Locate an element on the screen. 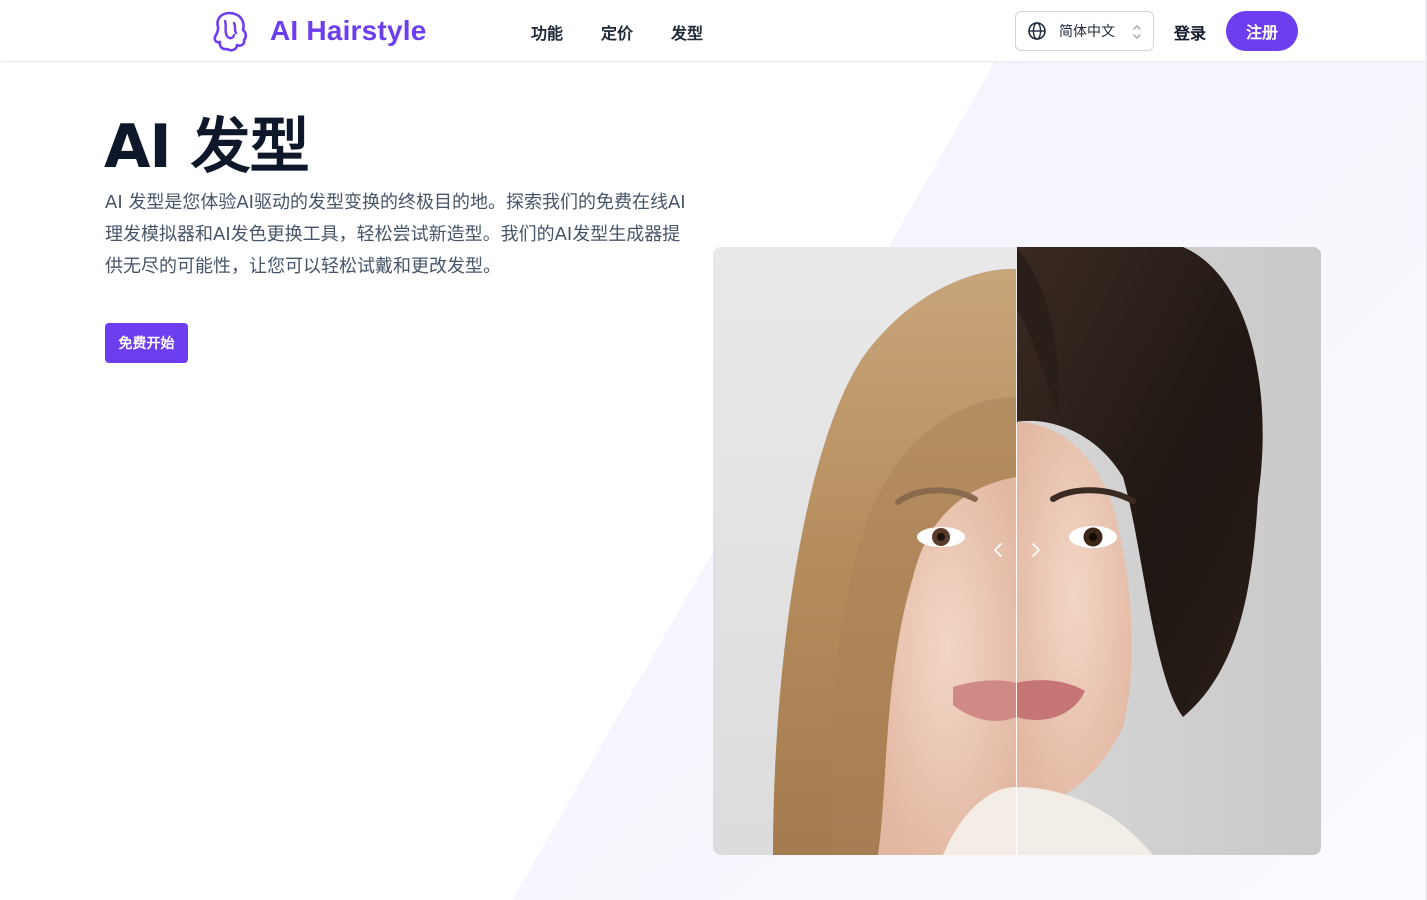 The width and height of the screenshot is (1427, 900). site-header: AI Hairstyle 功能 定价 发型 简体中文 登录 注册 is located at coordinates (713, 31).